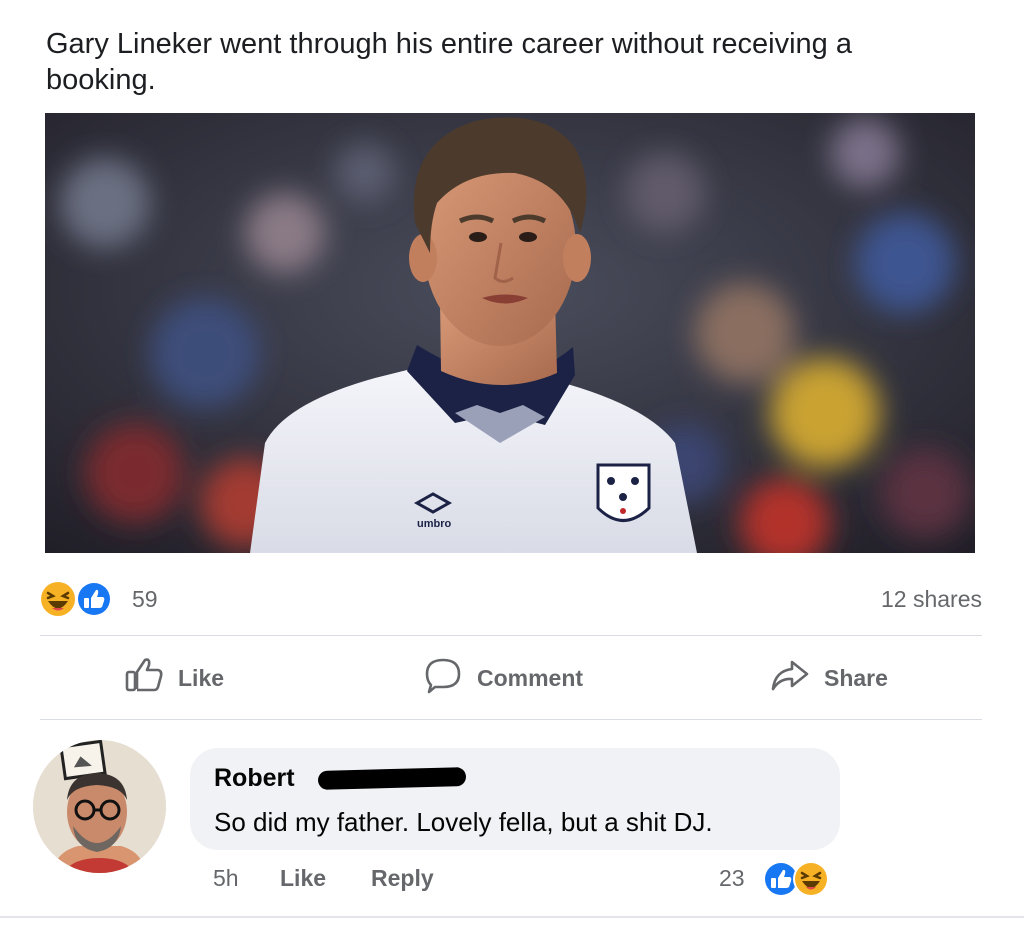 This screenshot has width=1024, height=943. I want to click on shares-count: 12 shares, so click(931, 599).